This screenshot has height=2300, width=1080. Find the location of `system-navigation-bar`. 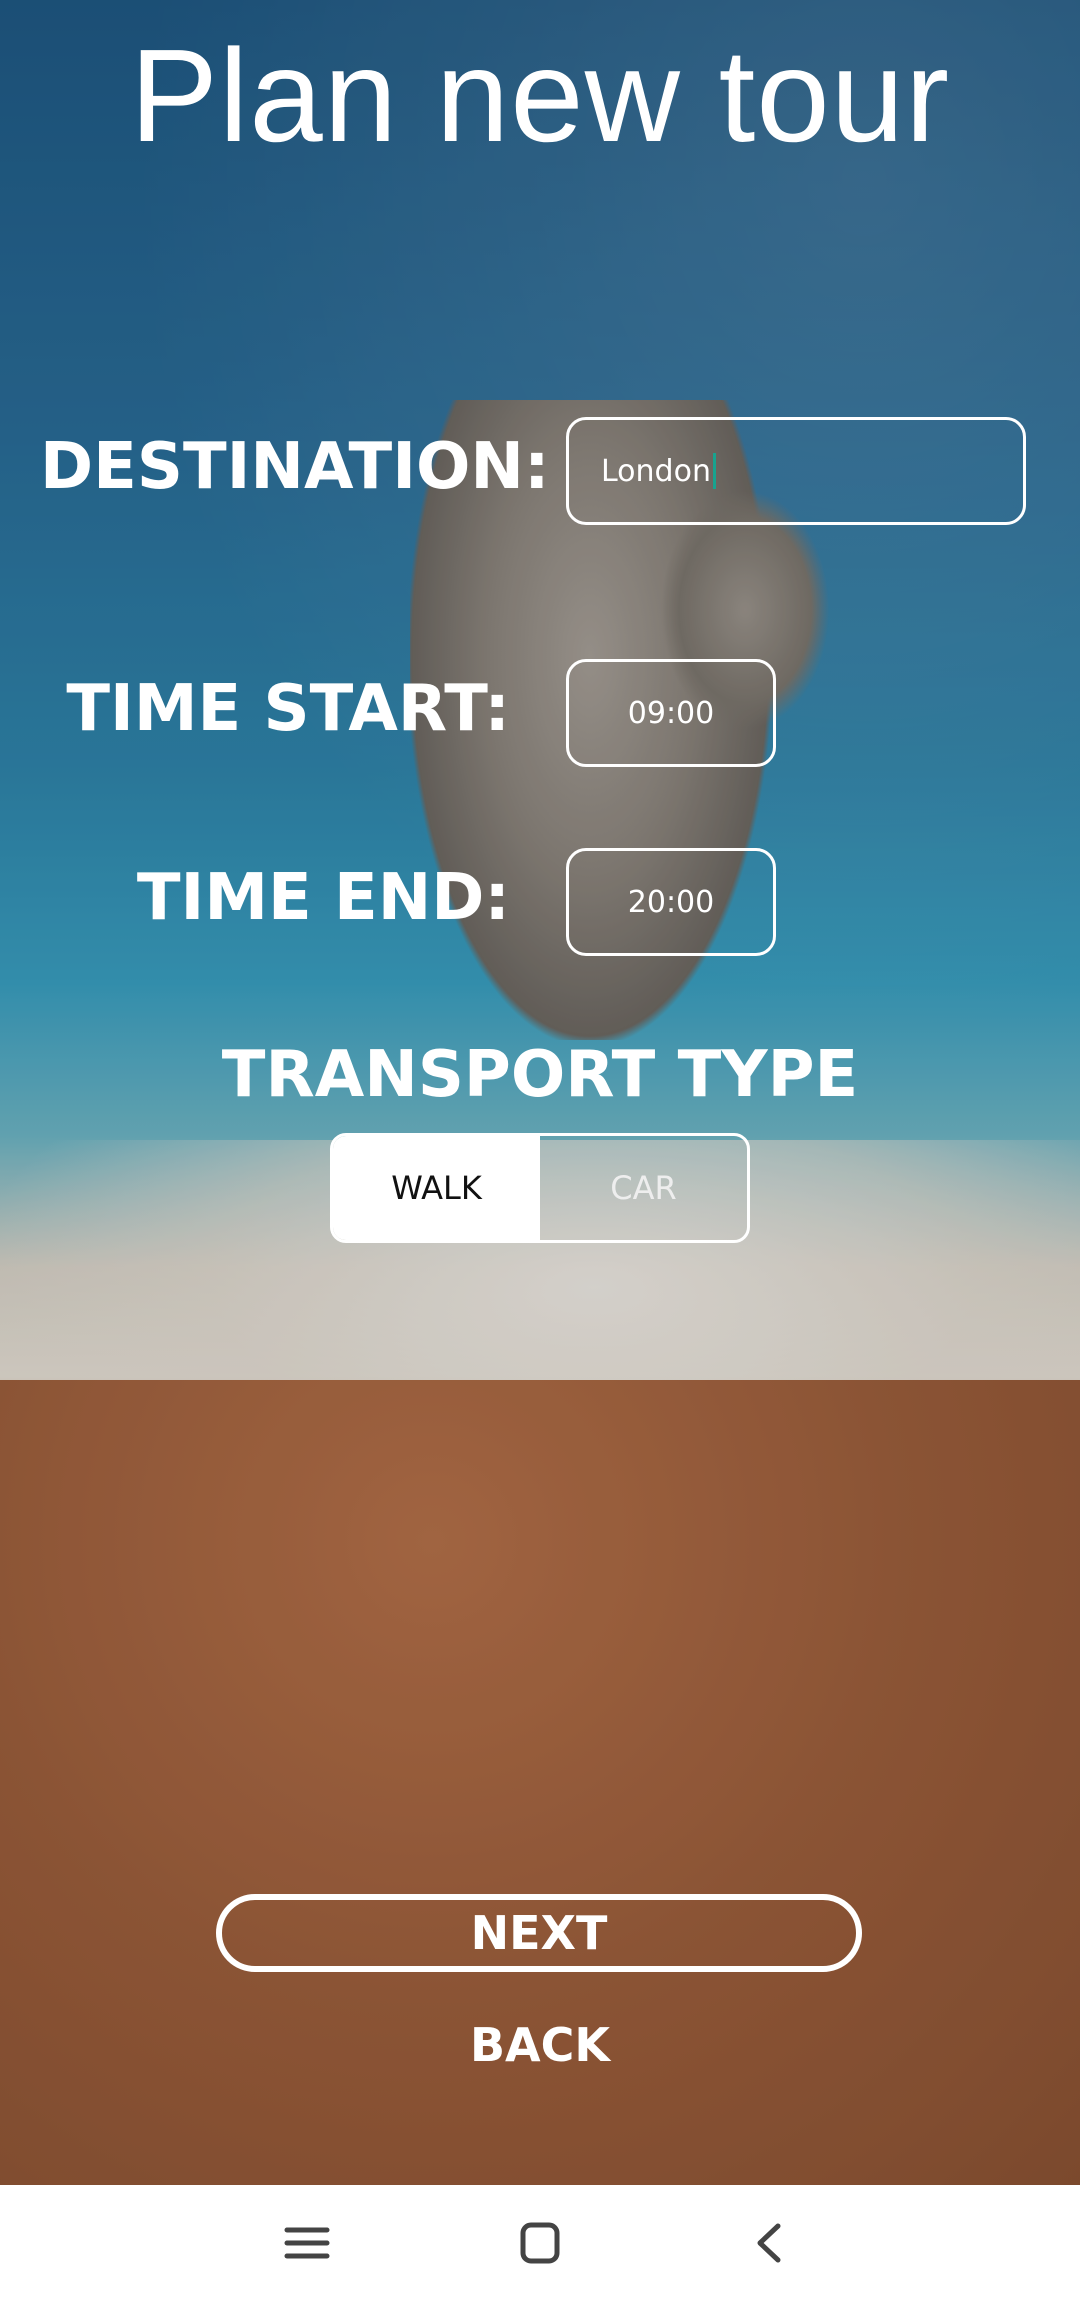

system-navigation-bar is located at coordinates (540, 2242).